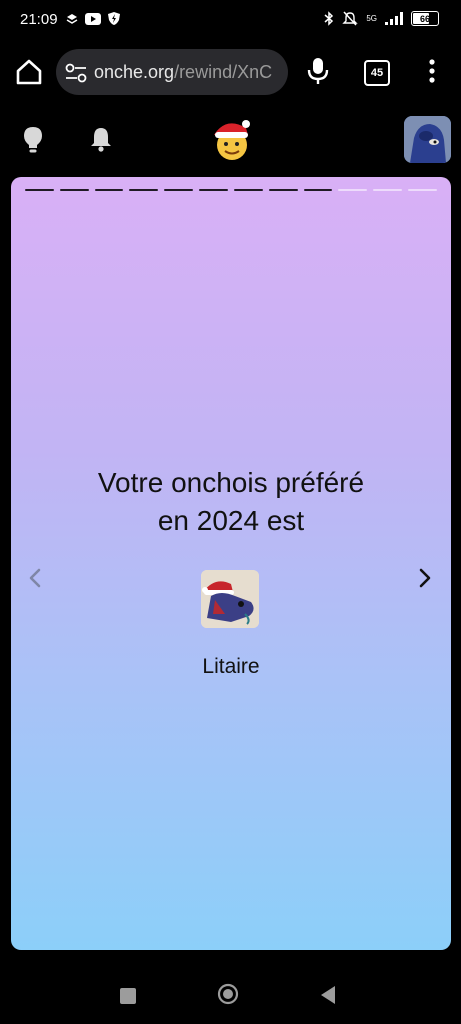 This screenshot has width=461, height=1024. I want to click on battery-level: 66, so click(424, 18).